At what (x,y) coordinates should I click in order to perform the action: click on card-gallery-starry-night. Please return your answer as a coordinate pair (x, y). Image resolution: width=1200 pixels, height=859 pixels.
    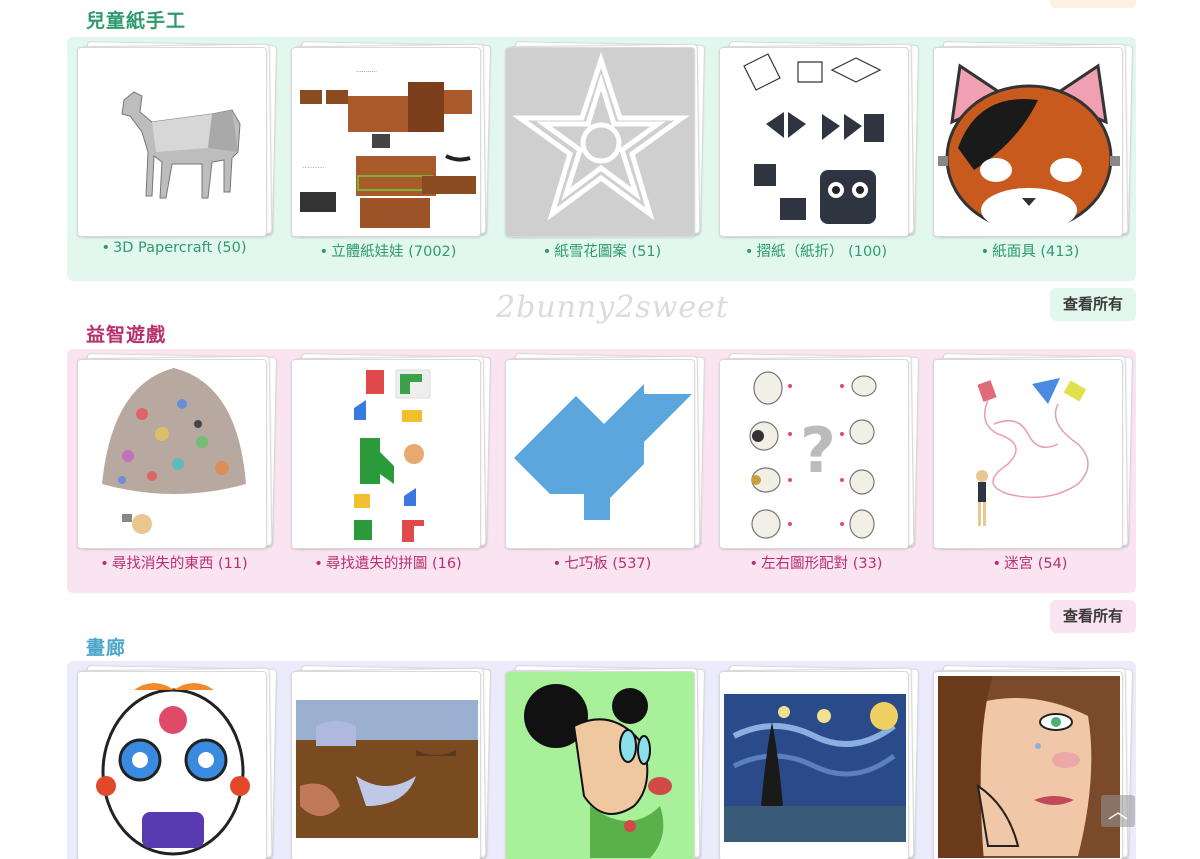
    Looking at the image, I should click on (819, 762).